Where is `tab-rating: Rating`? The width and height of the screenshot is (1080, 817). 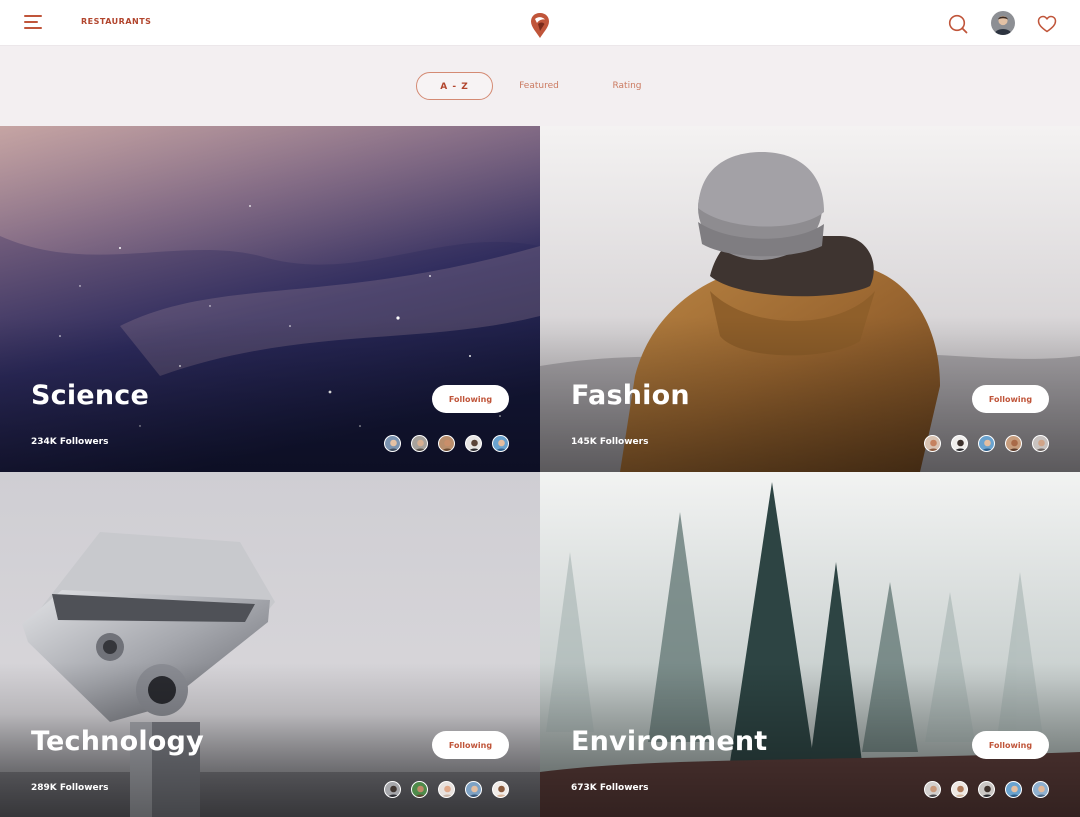
tab-rating: Rating is located at coordinates (627, 86).